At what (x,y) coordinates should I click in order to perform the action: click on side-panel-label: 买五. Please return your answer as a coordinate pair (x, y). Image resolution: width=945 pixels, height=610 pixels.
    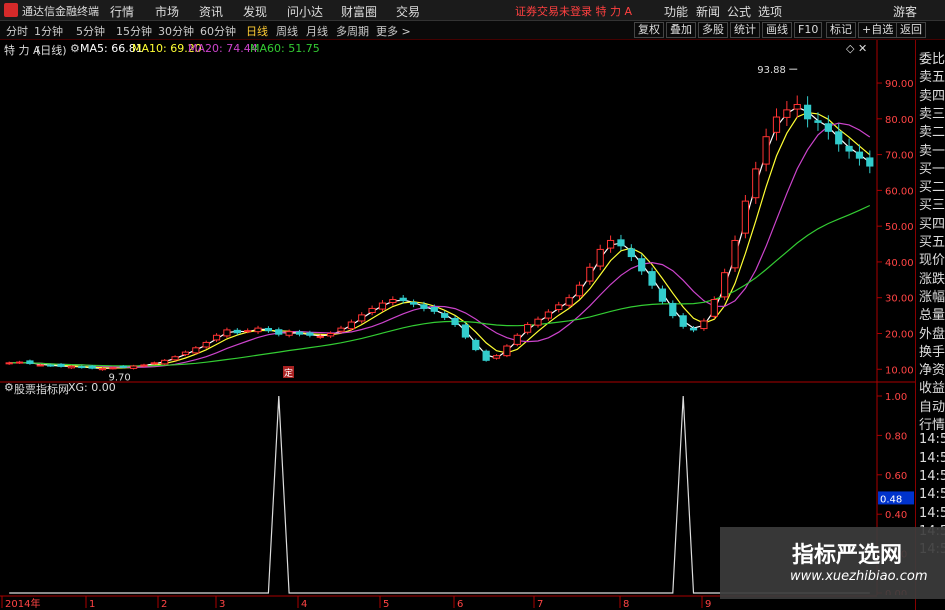
    Looking at the image, I should click on (932, 242).